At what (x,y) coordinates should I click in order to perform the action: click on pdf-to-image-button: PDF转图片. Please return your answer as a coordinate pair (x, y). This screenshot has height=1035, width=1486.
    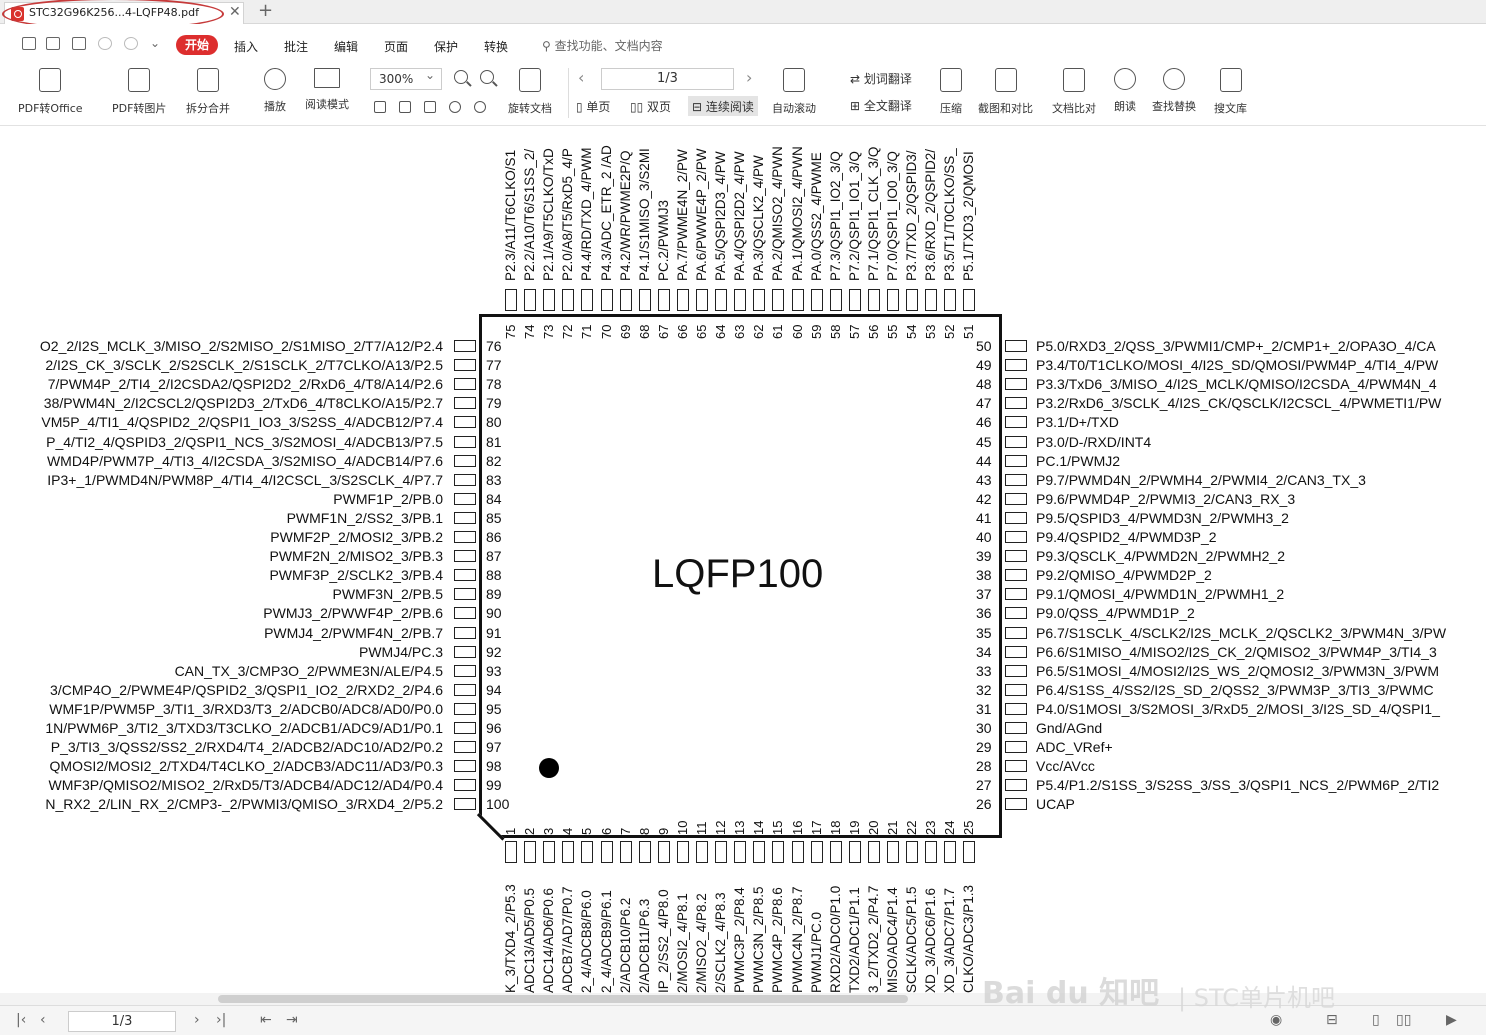
    Looking at the image, I should click on (139, 92).